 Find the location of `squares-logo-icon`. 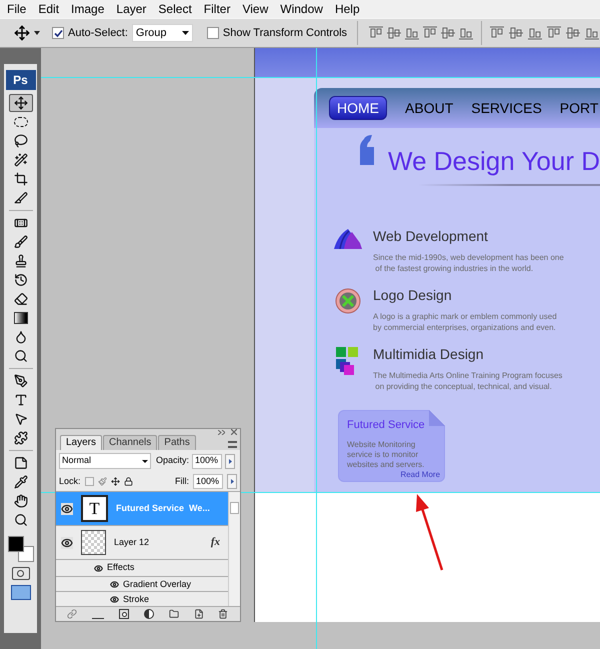

squares-logo-icon is located at coordinates (348, 361).